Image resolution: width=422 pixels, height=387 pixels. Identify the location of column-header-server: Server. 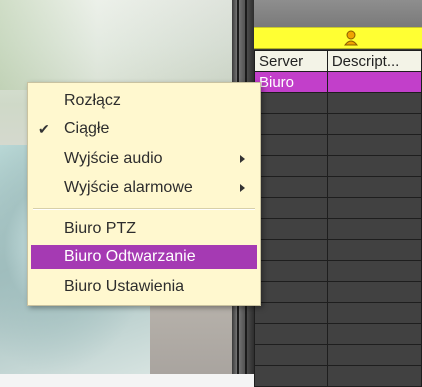
(291, 61).